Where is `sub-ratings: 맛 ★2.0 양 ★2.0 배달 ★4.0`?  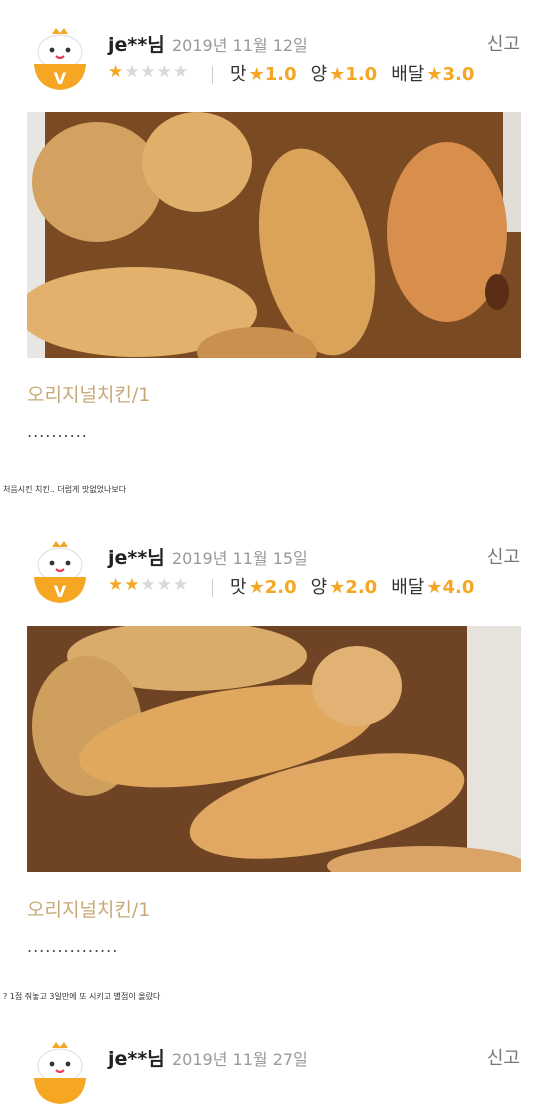
sub-ratings: 맛 ★2.0 양 ★2.0 배달 ★4.0 is located at coordinates (359, 586).